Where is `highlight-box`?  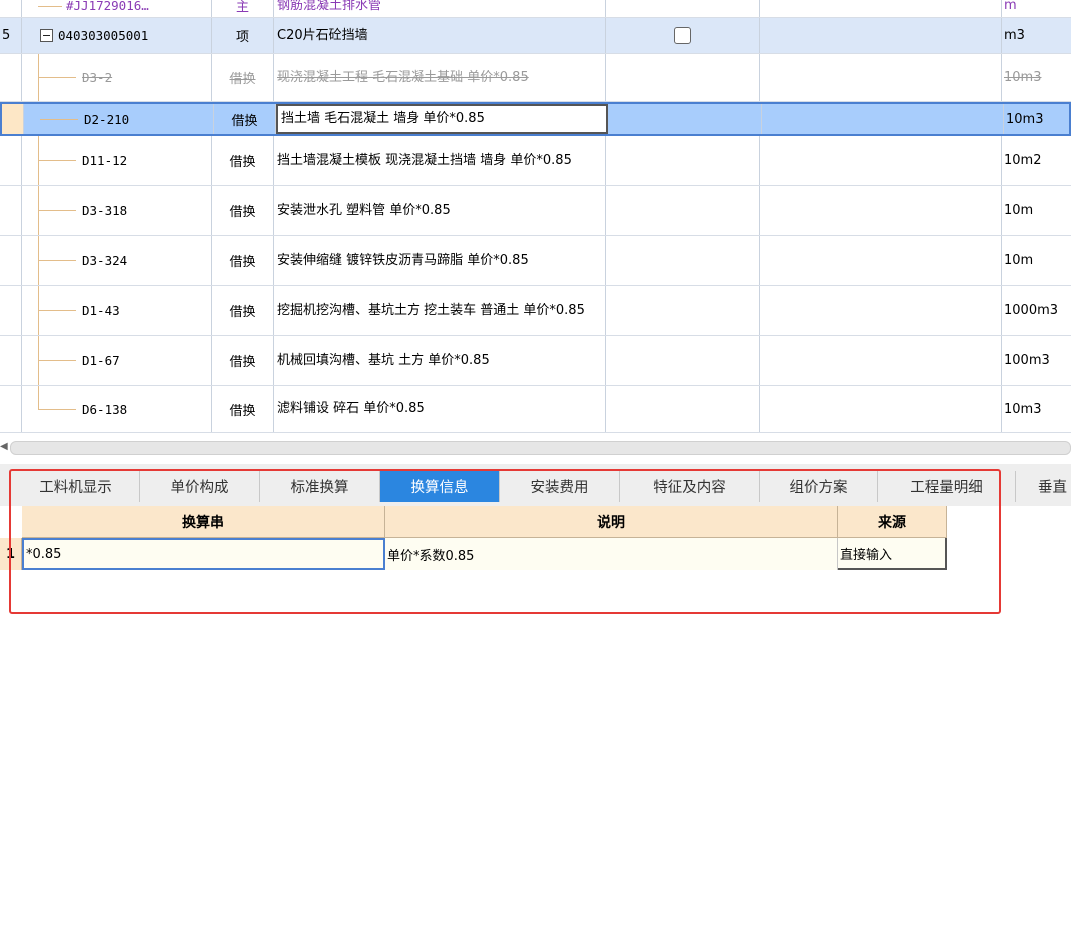
highlight-box is located at coordinates (505, 541).